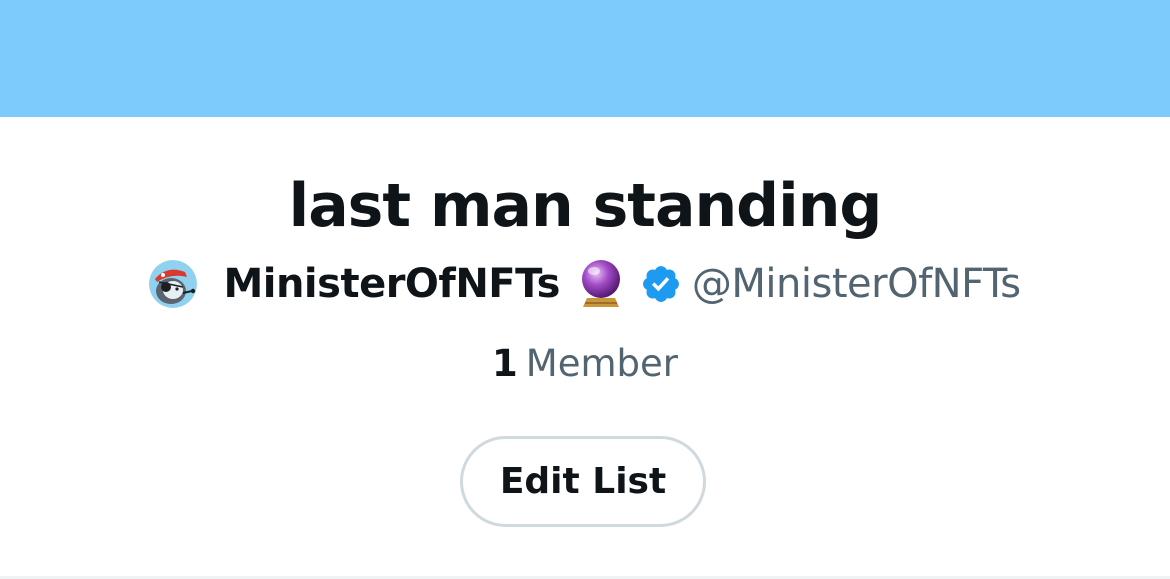  Describe the element at coordinates (505, 363) in the screenshot. I see `member-count: 1` at that location.